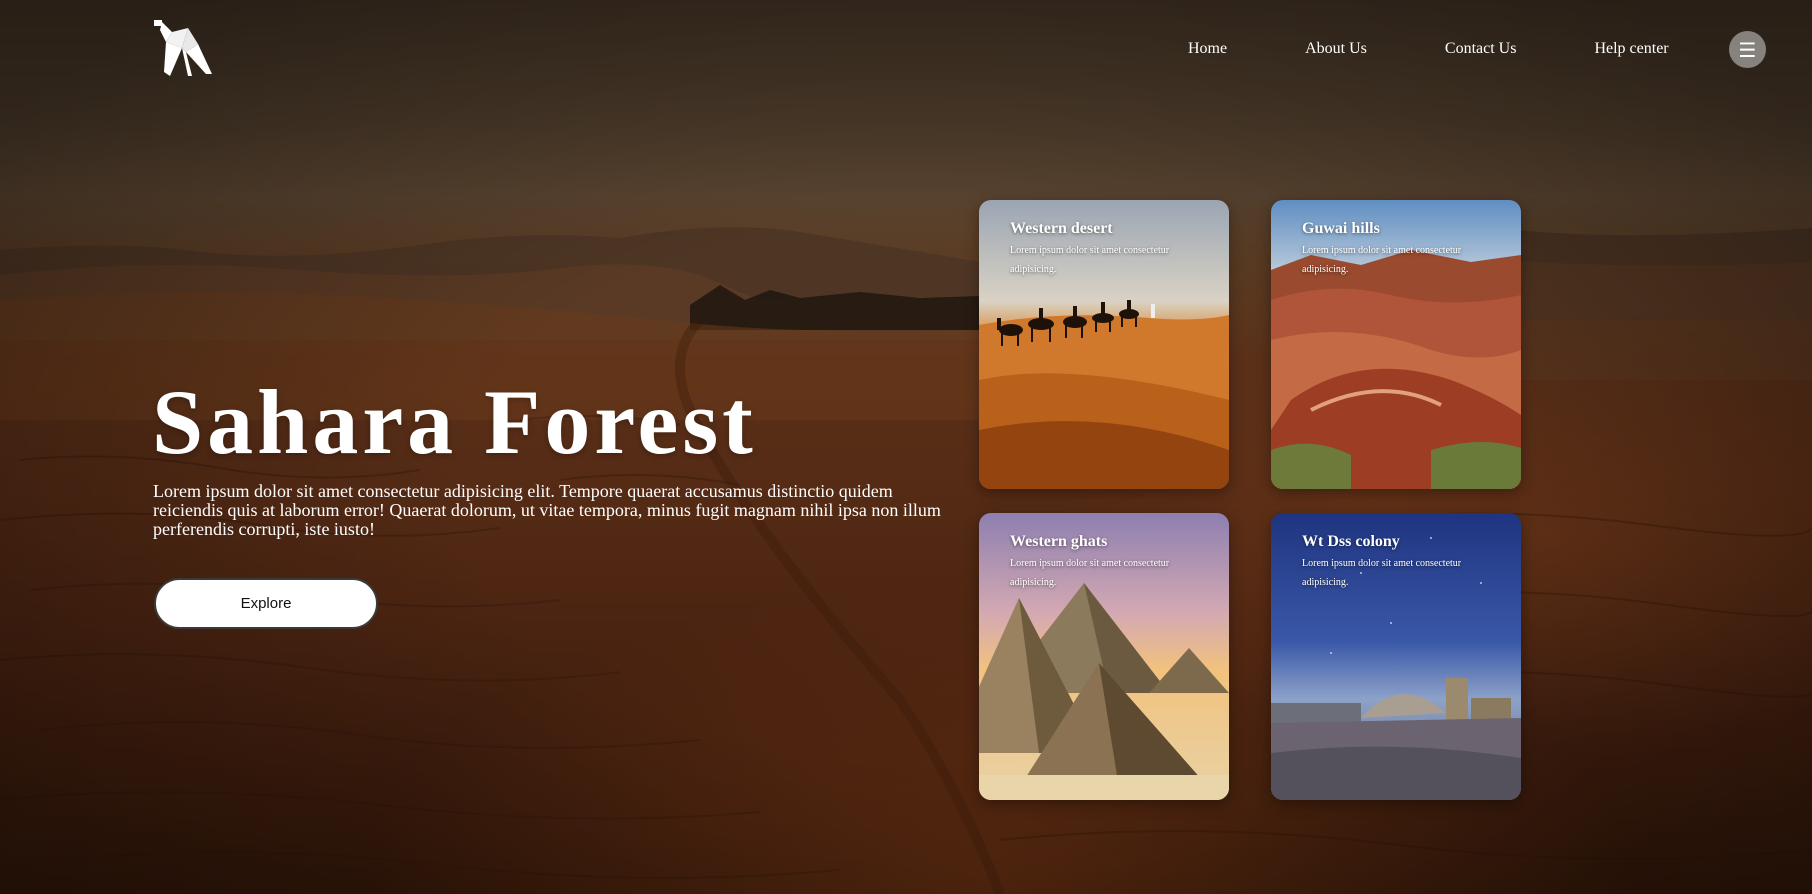 The image size is (1812, 894). What do you see at coordinates (1207, 49) in the screenshot?
I see `nav-home-link: Home` at bounding box center [1207, 49].